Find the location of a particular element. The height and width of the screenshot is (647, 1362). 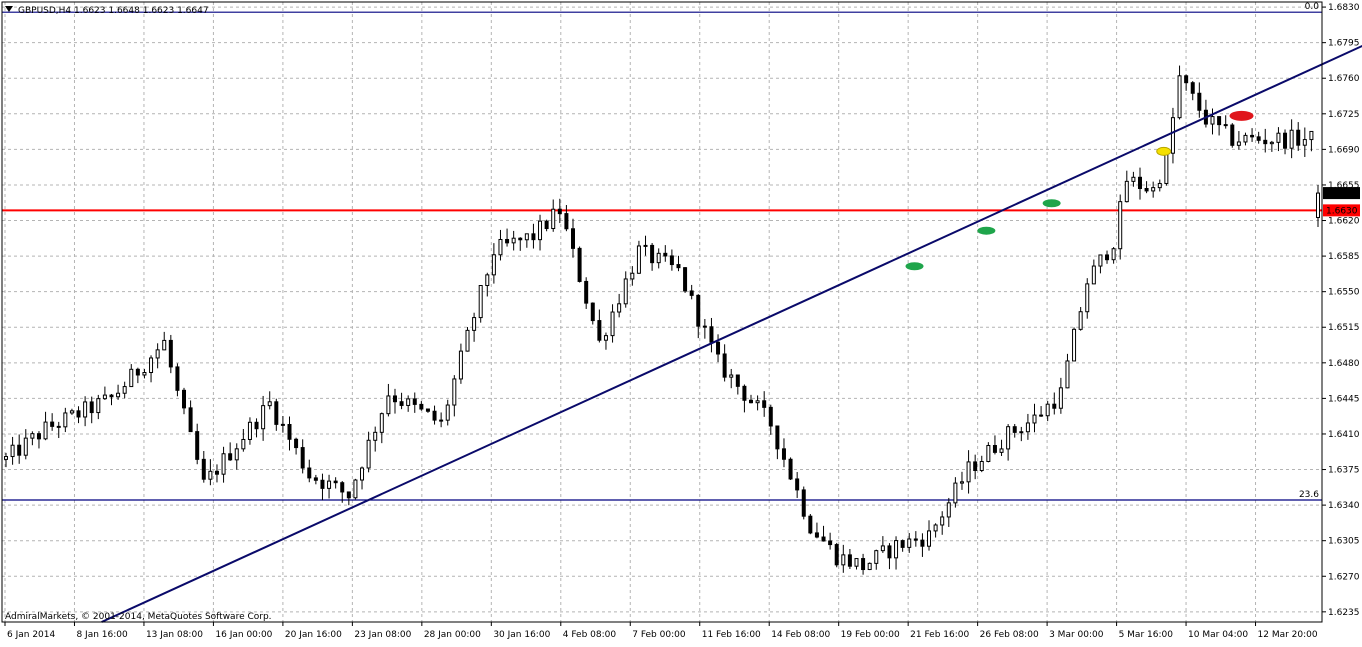

price-tick-label: 1.6690 is located at coordinates (1344, 150).